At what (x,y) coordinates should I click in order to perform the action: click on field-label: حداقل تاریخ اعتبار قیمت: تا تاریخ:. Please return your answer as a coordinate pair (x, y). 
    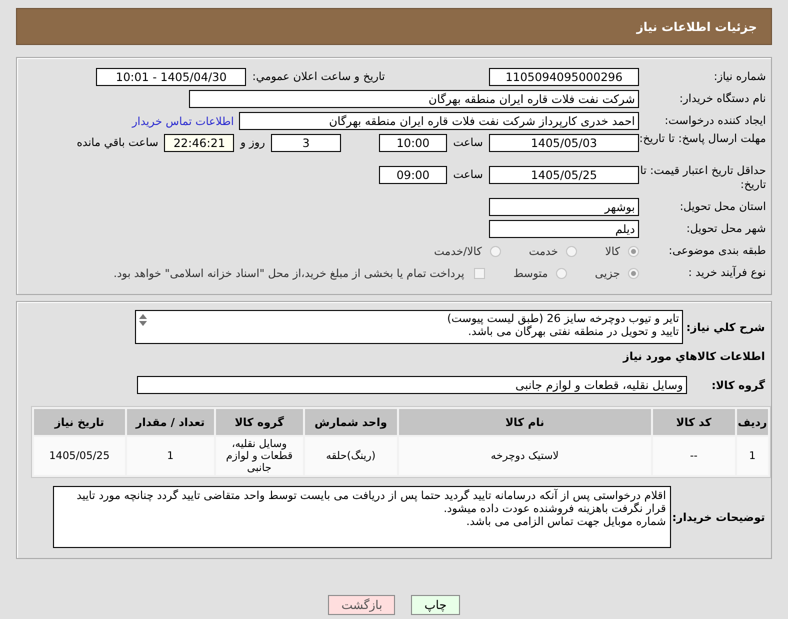
    Looking at the image, I should click on (703, 178).